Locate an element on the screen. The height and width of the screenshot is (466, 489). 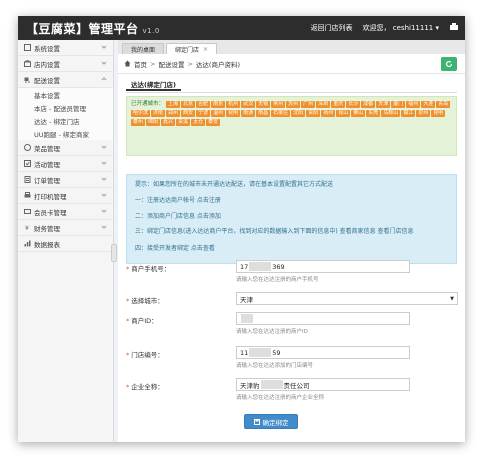
city-tag: 厦门 is located at coordinates (398, 104).